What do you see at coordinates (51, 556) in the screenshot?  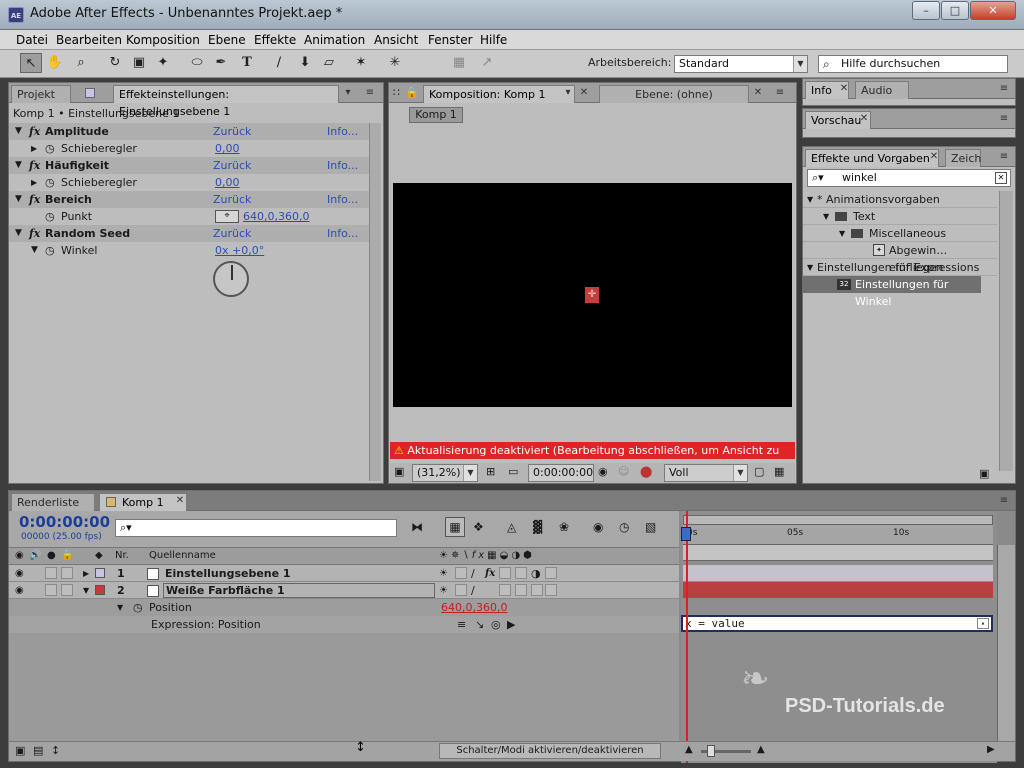 I see `solo-column-icon: ●` at bounding box center [51, 556].